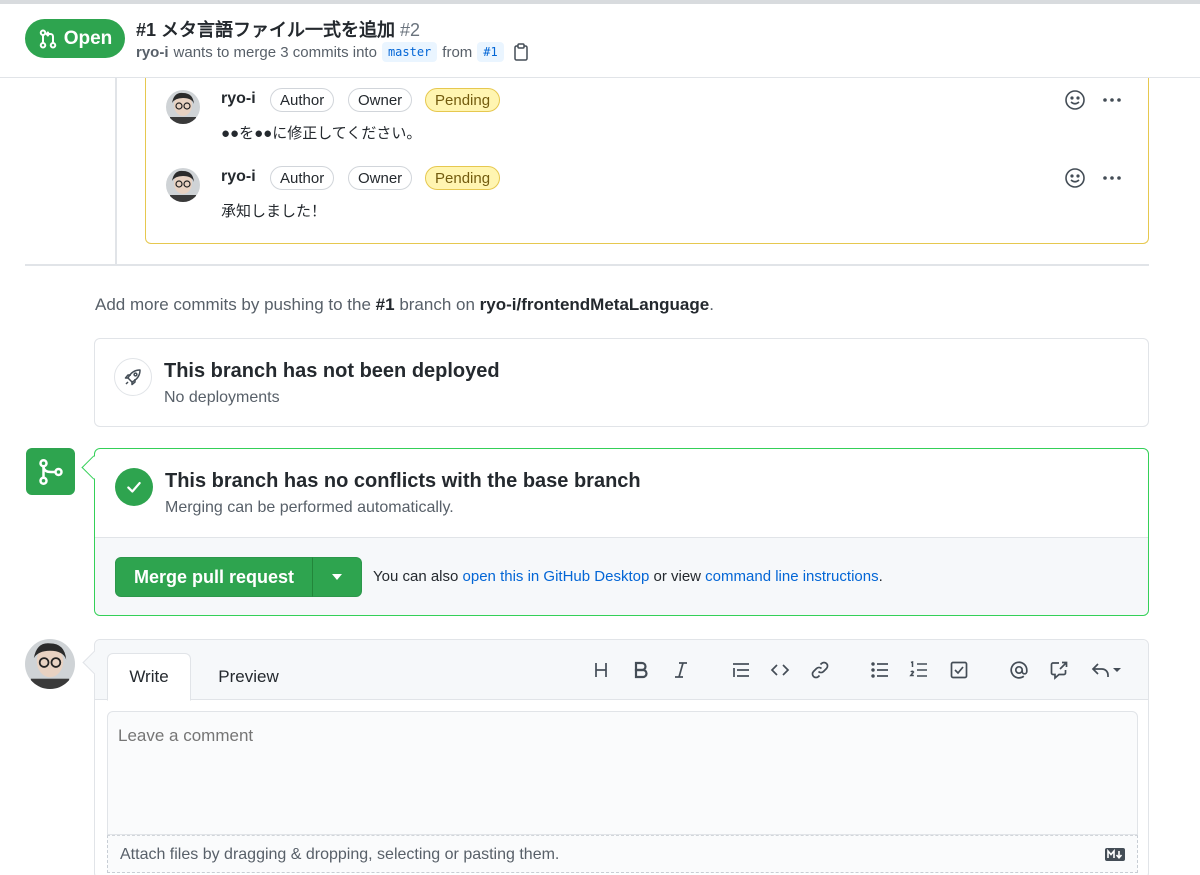  Describe the element at coordinates (919, 670) in the screenshot. I see `ordered-list-icon` at that location.